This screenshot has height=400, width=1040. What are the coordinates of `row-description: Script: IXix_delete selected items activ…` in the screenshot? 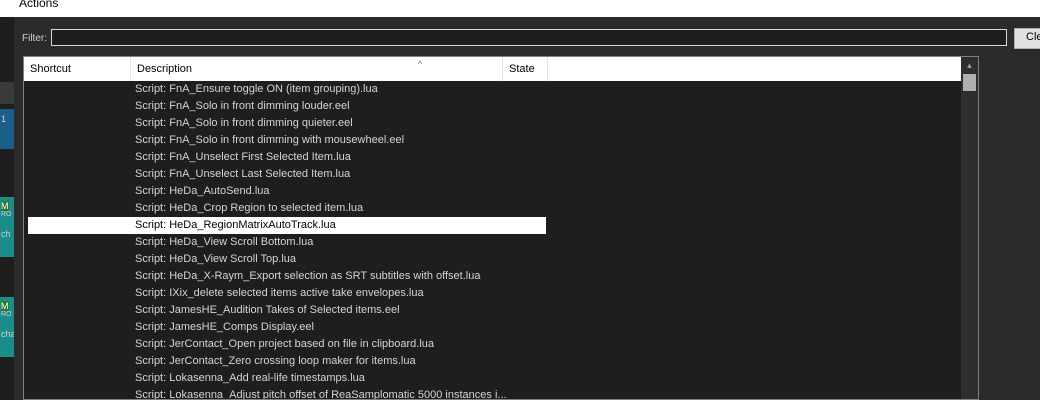 It's located at (279, 293).